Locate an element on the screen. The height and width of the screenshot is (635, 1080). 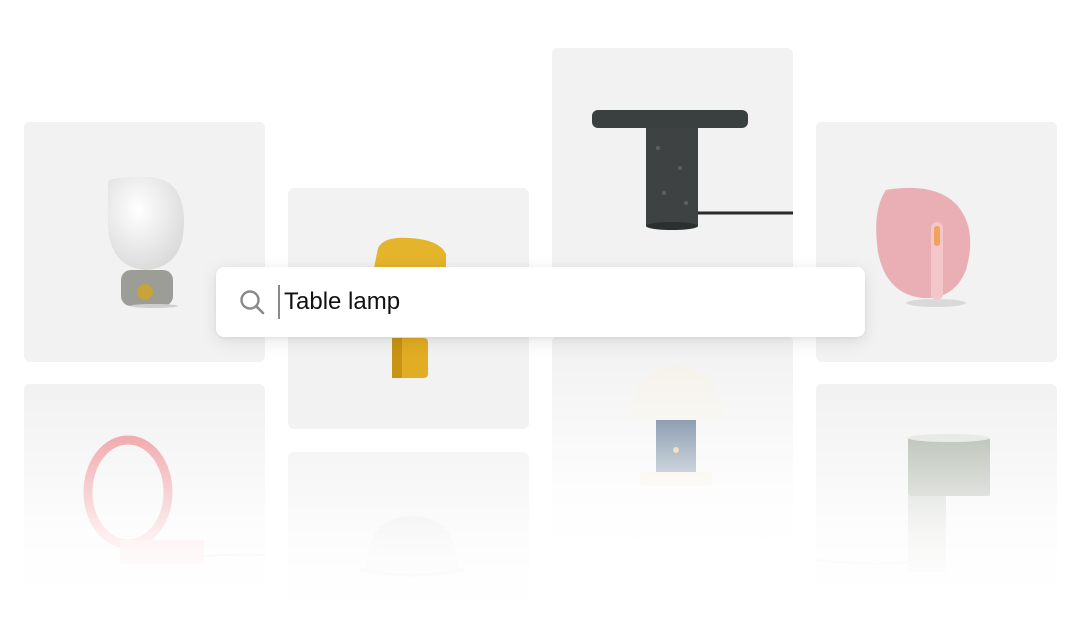
result-card-white-dome-lamp is located at coordinates (408, 532).